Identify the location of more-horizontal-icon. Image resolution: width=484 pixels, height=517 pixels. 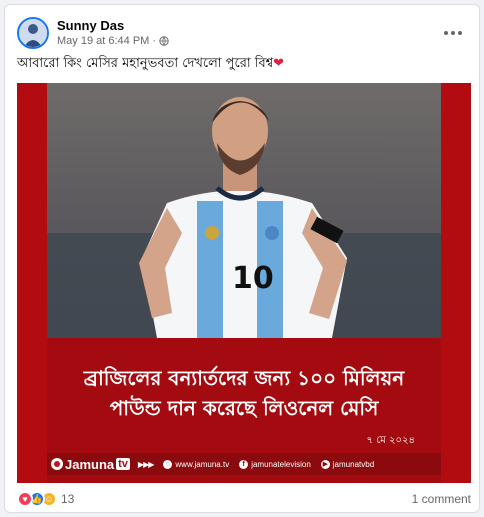
(446, 33).